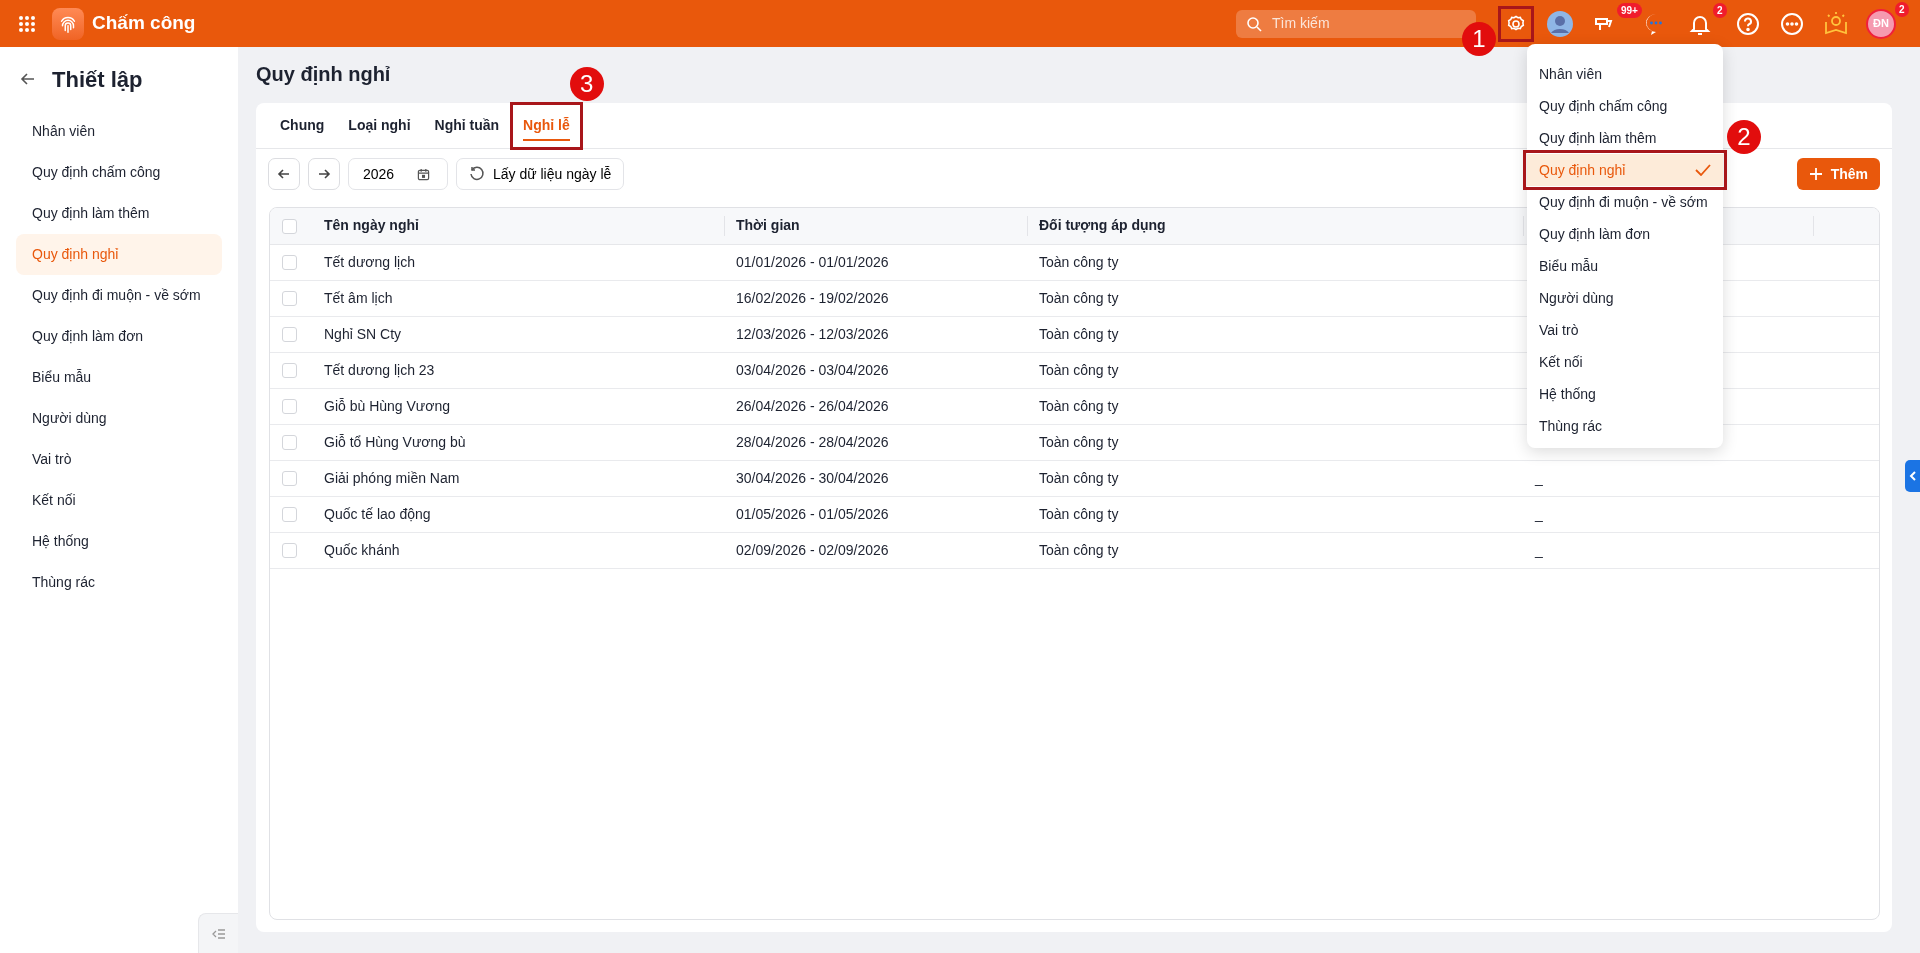 The width and height of the screenshot is (1920, 953). Describe the element at coordinates (302, 125) in the screenshot. I see `tab: Chung` at that location.